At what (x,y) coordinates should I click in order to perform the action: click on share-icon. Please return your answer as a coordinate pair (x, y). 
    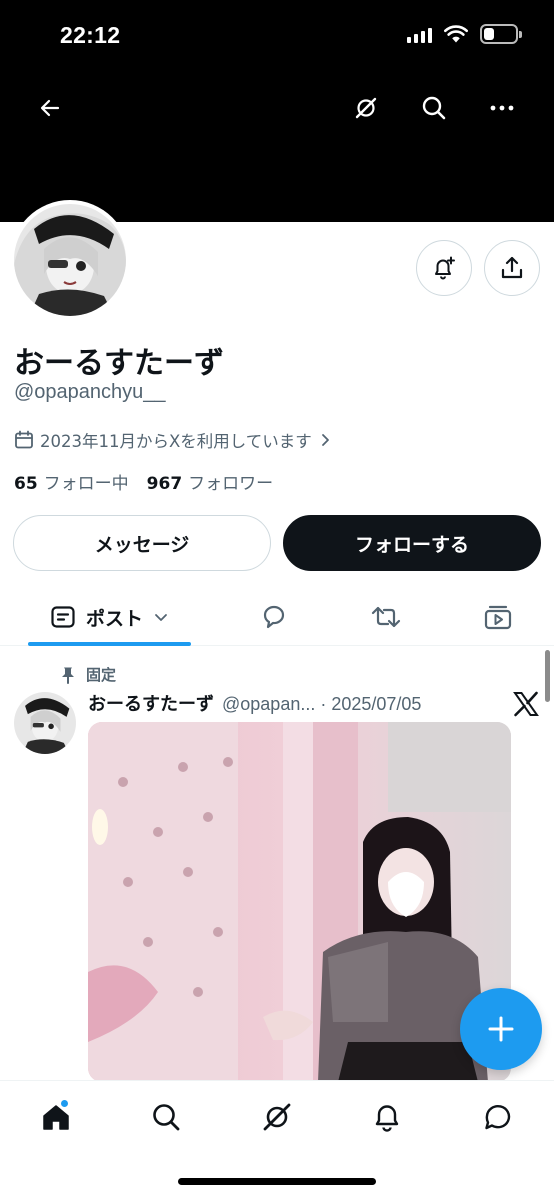
    Looking at the image, I should click on (512, 267).